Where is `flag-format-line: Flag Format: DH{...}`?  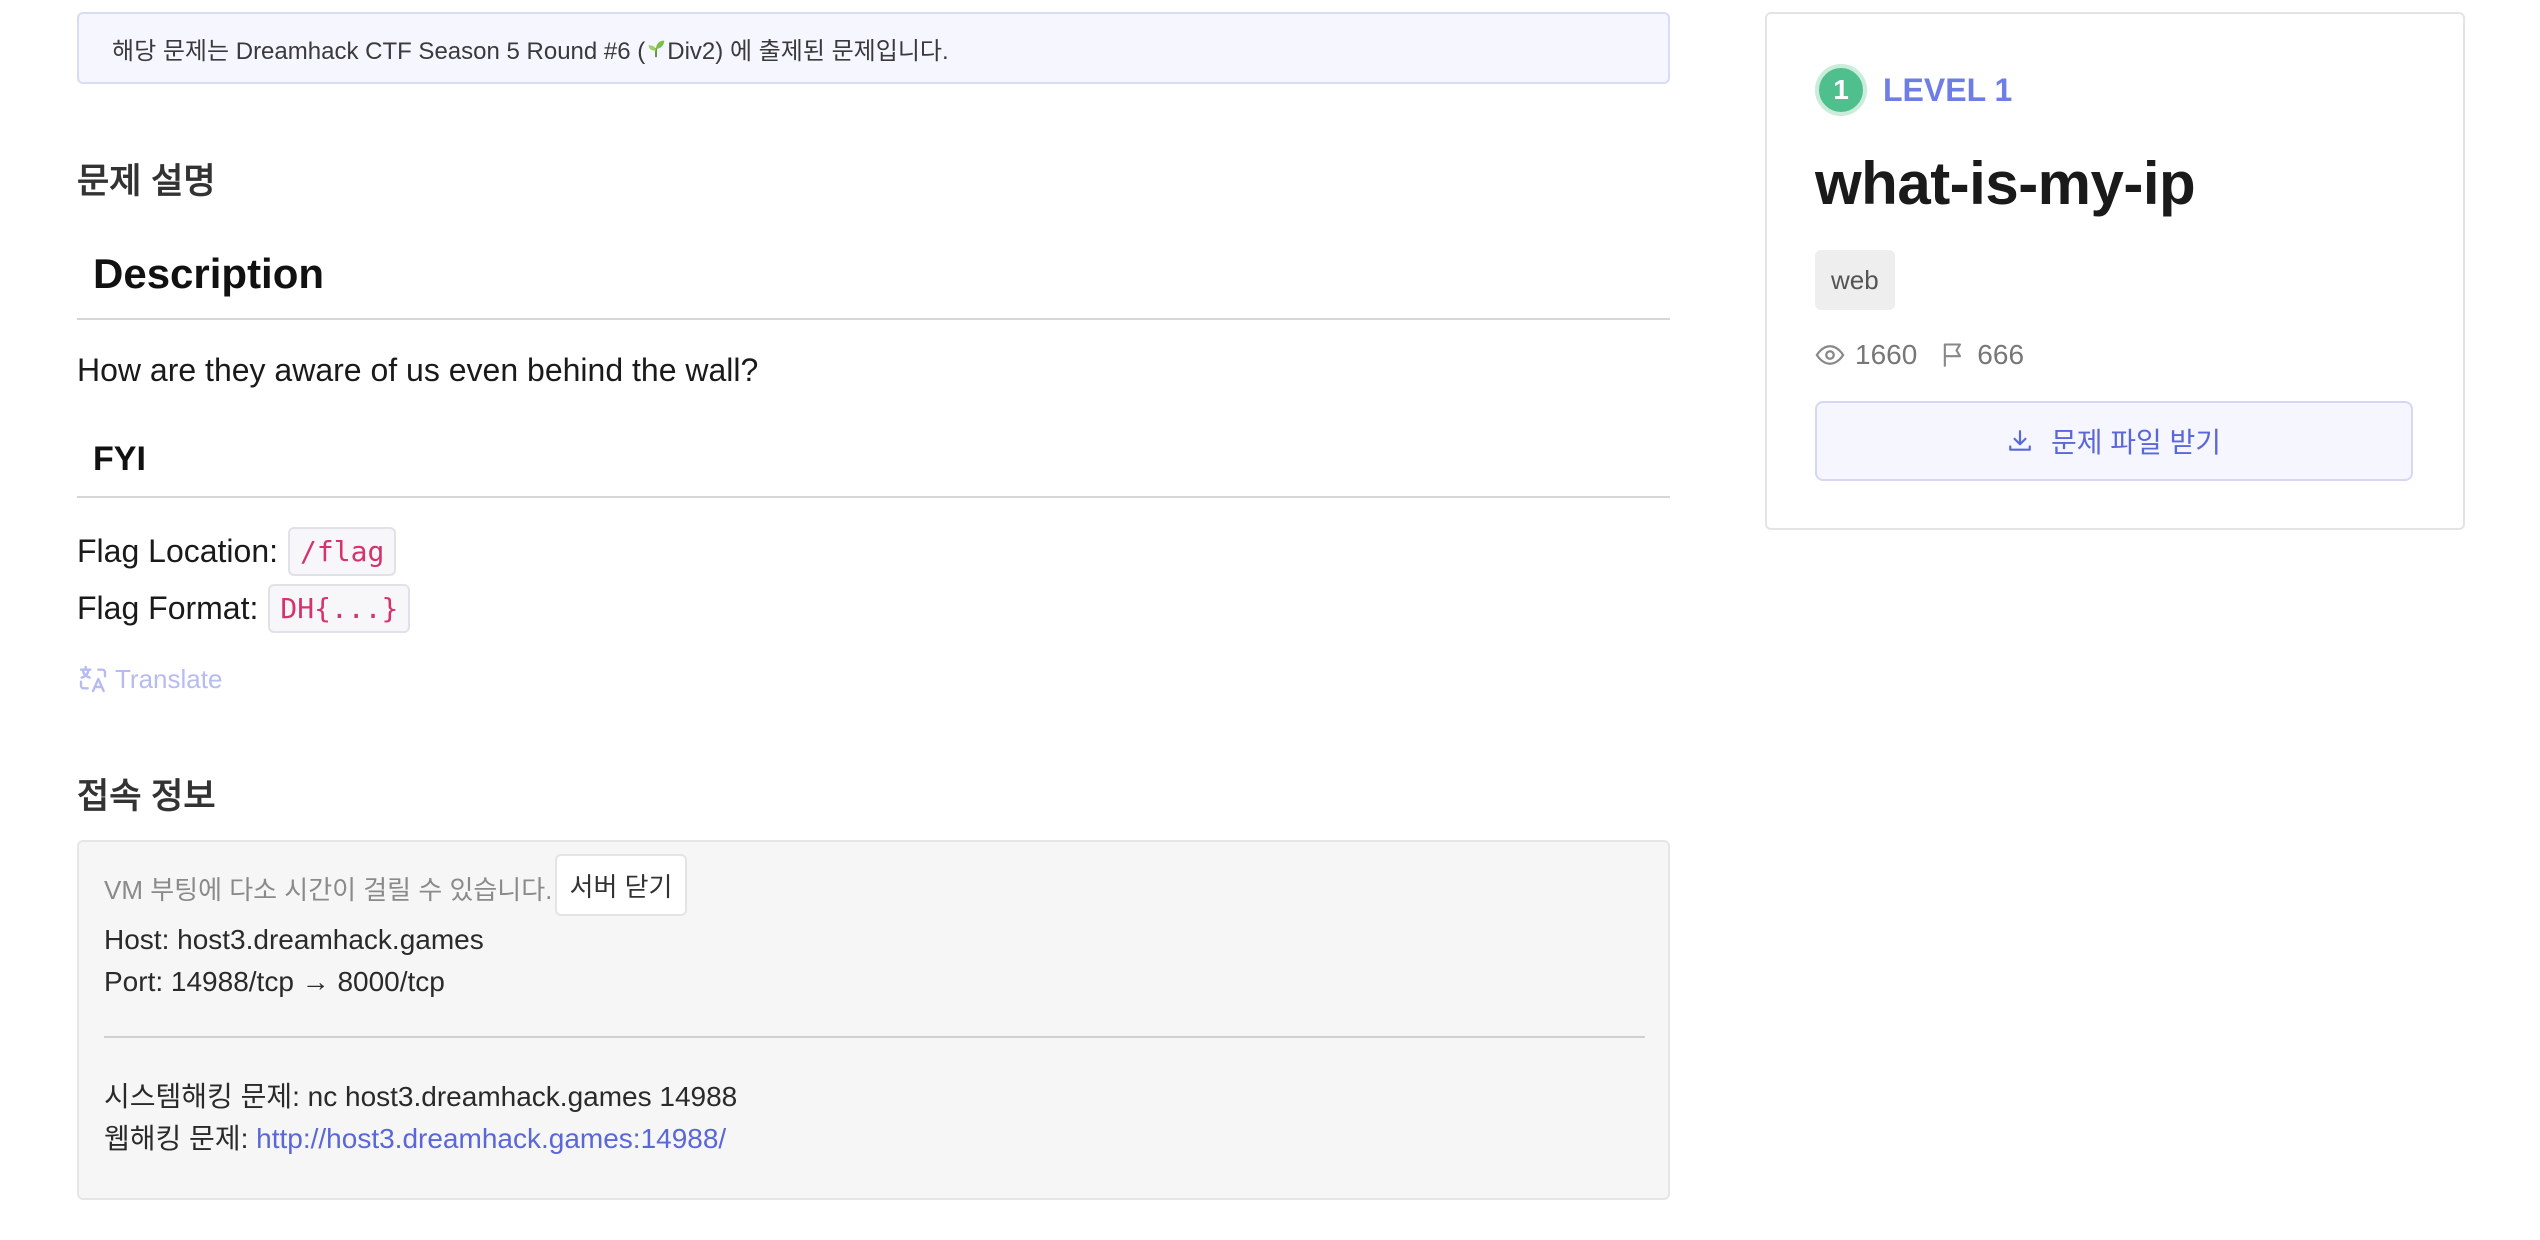
flag-format-line: Flag Format: DH{...} is located at coordinates (244, 608).